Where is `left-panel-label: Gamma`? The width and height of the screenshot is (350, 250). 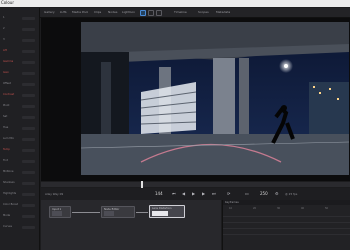 left-panel-label: Gamma is located at coordinates (8, 61).